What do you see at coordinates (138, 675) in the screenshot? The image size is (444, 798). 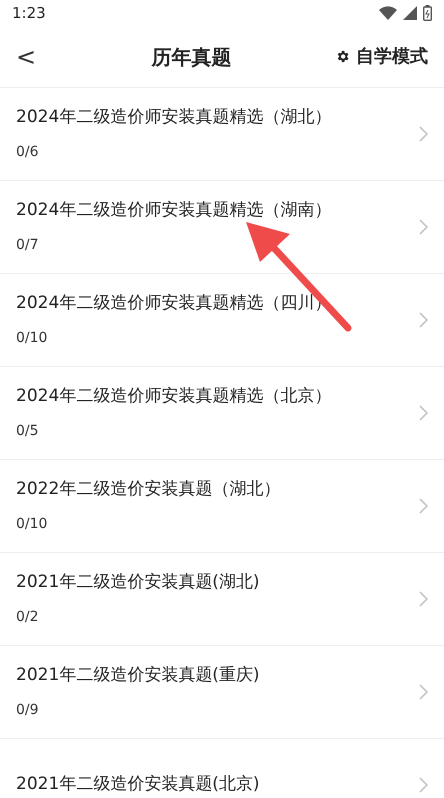 I see `exam-title: 2021年二级造价安装真题(重庆)` at bounding box center [138, 675].